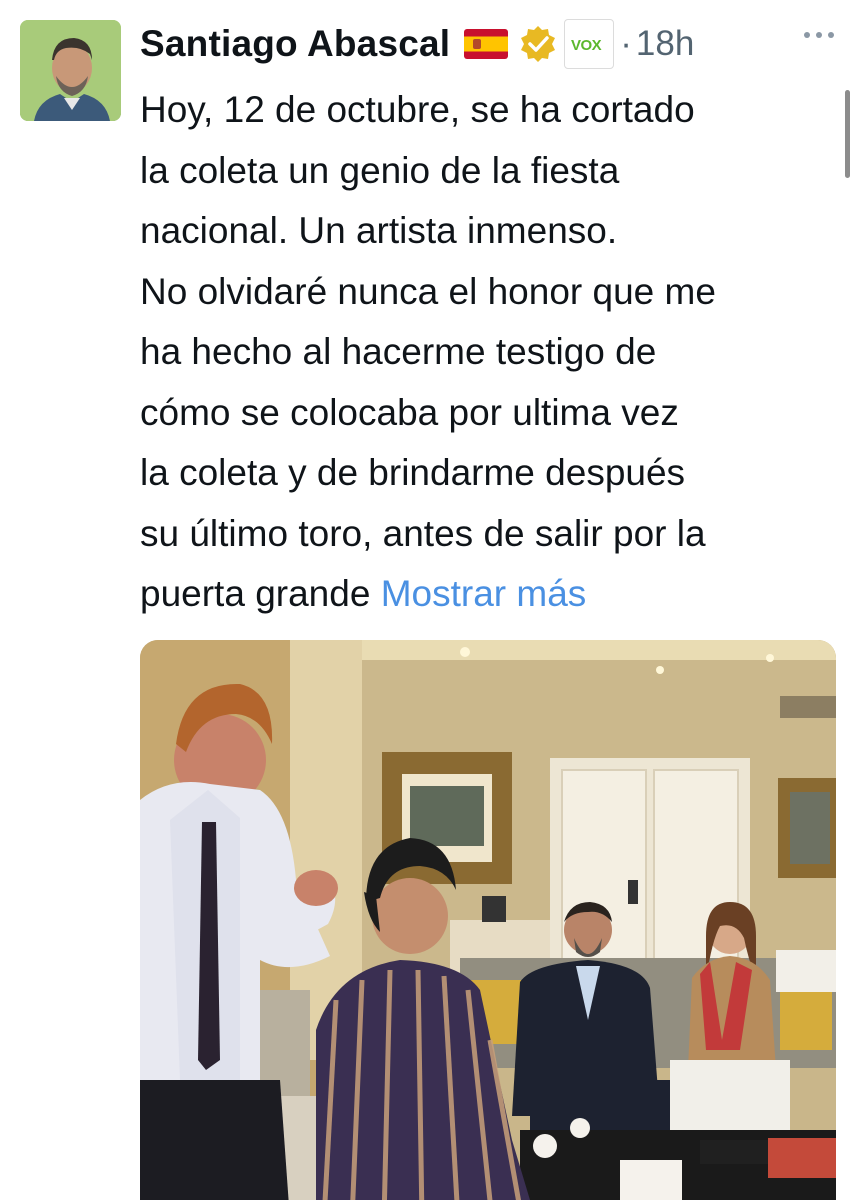 This screenshot has height=1200, width=856. Describe the element at coordinates (423, 533) in the screenshot. I see `tweet-line: su último toro, antes de salir por la` at that location.